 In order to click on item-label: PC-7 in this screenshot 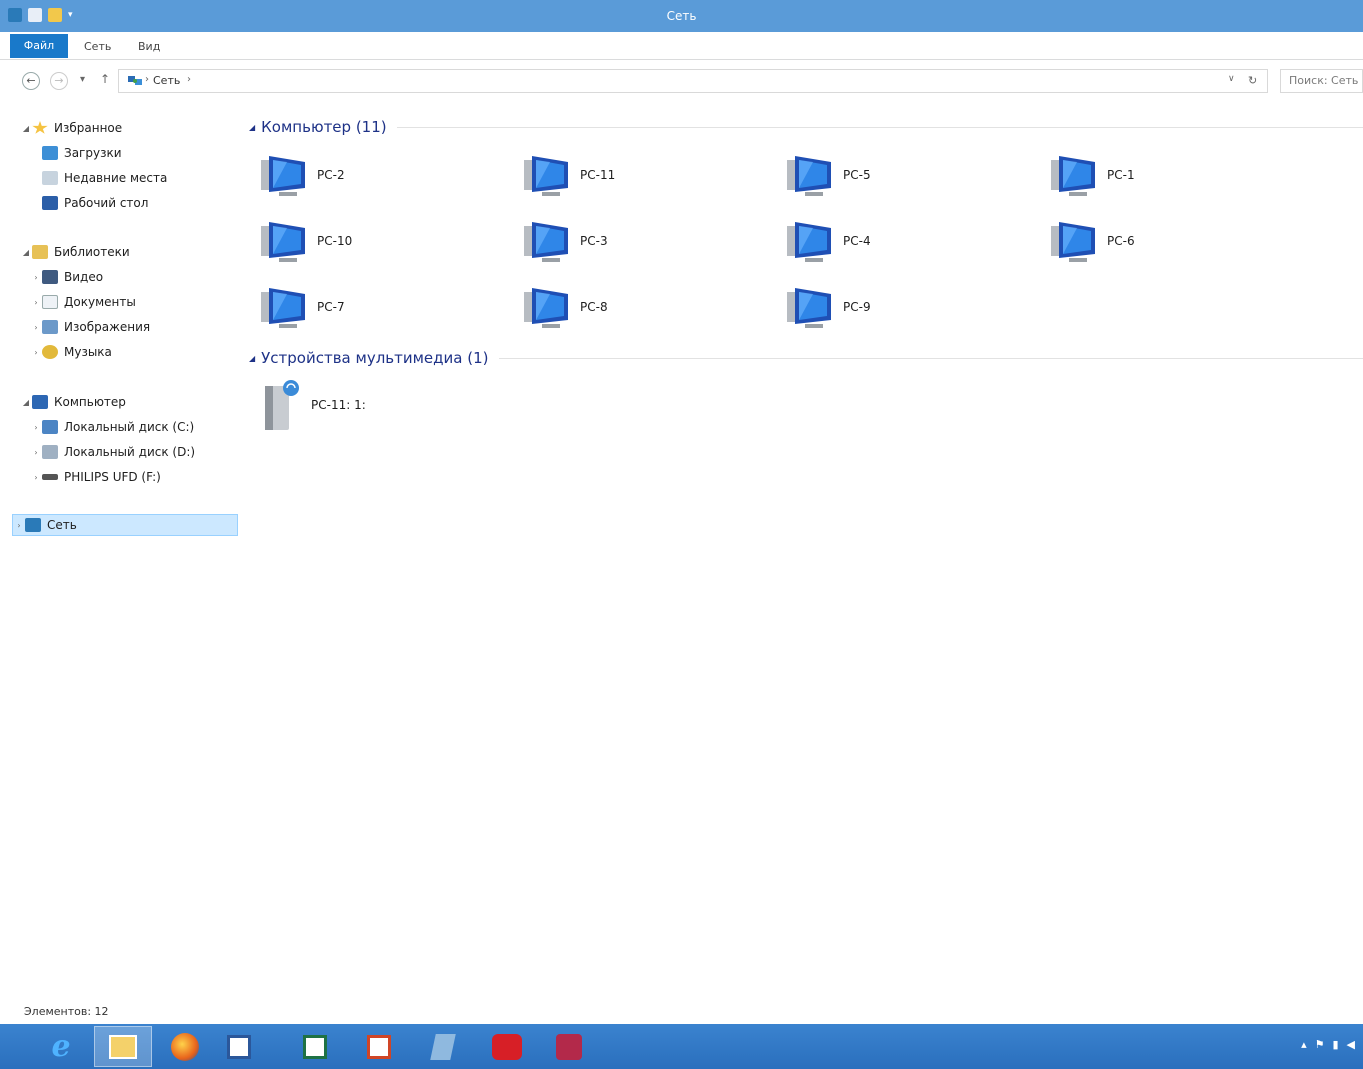, I will do `click(331, 307)`.